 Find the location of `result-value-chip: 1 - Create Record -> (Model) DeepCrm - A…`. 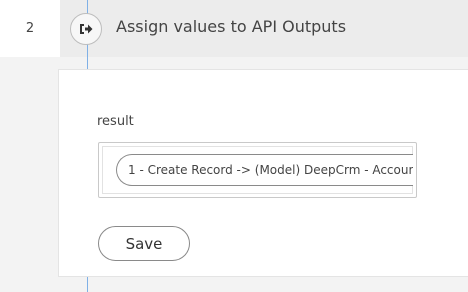

result-value-chip: 1 - Create Record -> (Model) DeepCrm - A… is located at coordinates (264, 170).